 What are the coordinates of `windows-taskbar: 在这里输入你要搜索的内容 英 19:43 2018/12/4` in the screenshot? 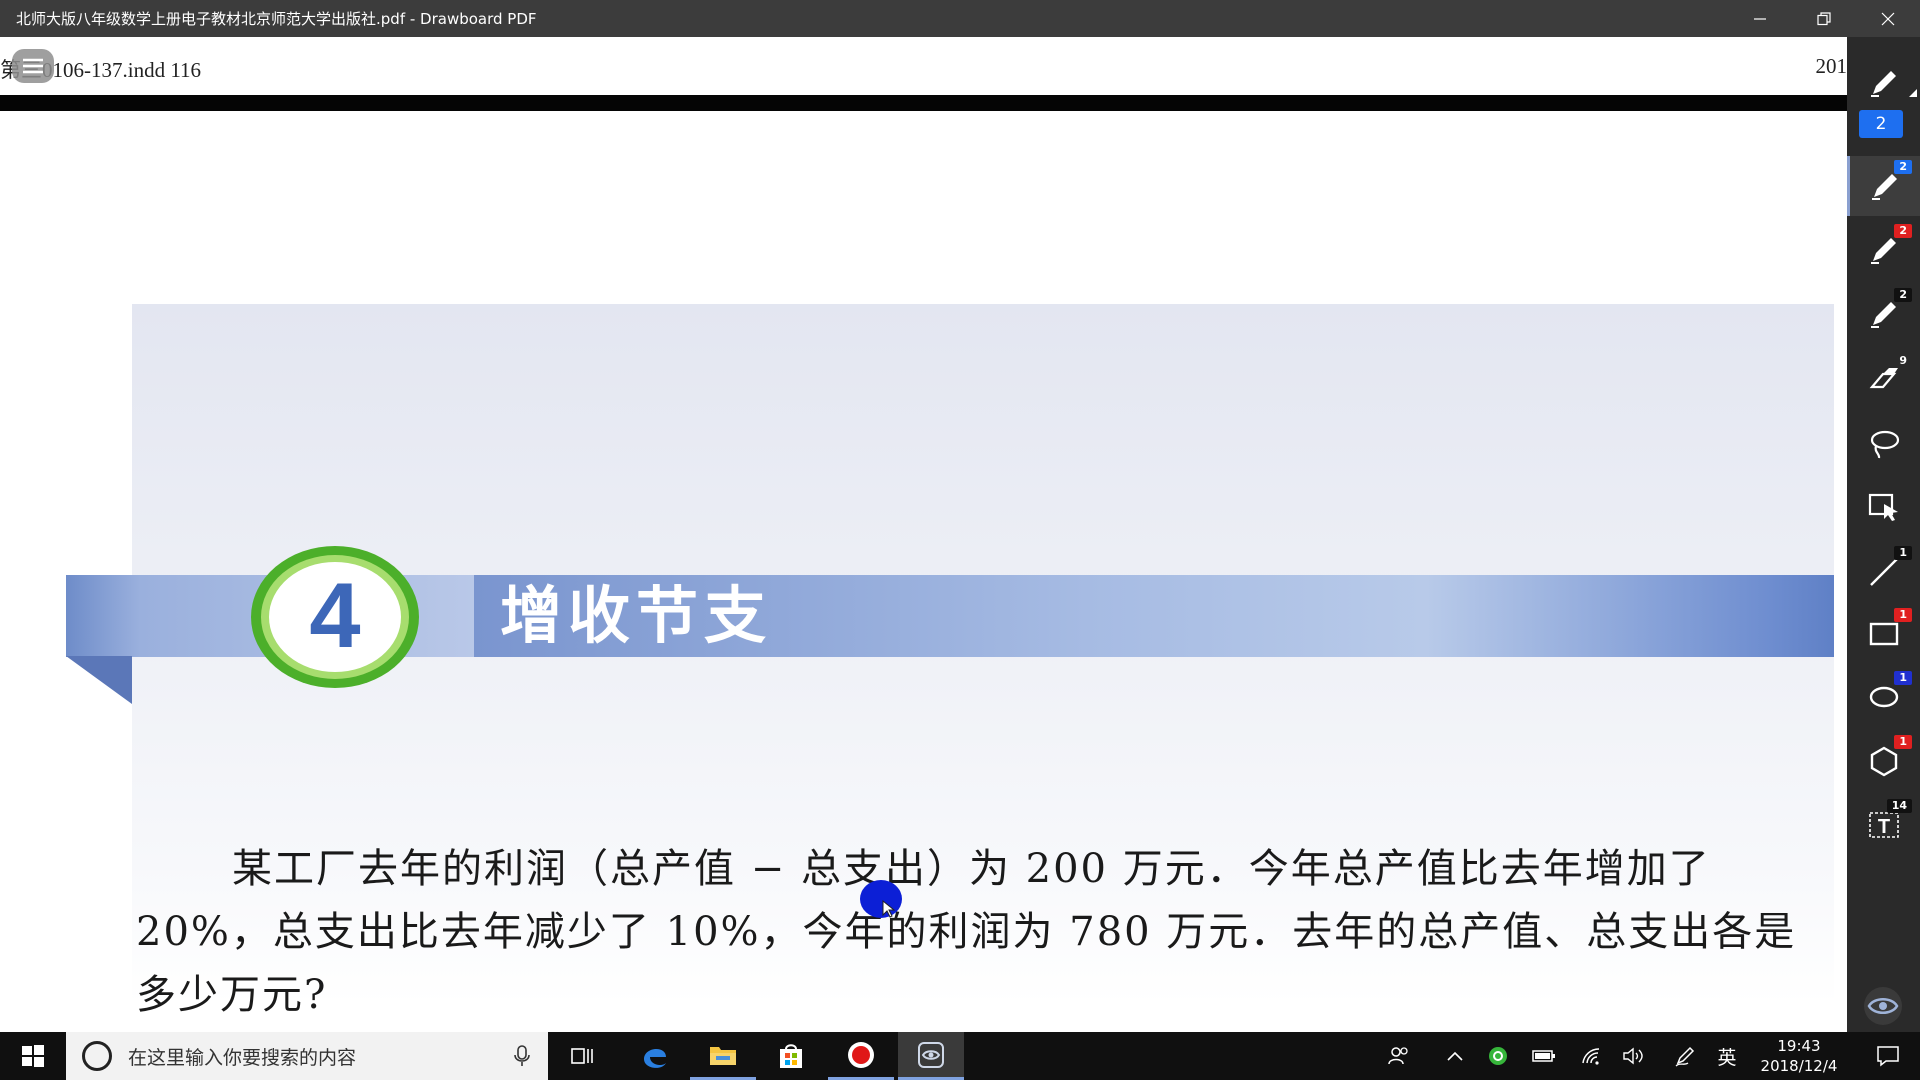 It's located at (960, 1056).